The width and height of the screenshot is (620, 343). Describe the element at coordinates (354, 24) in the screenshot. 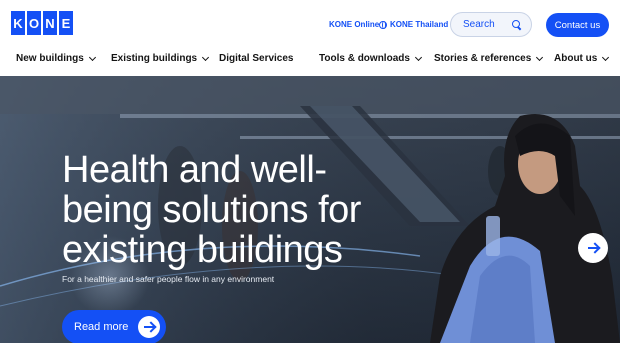

I see `kone-online-link: KONE Online` at that location.